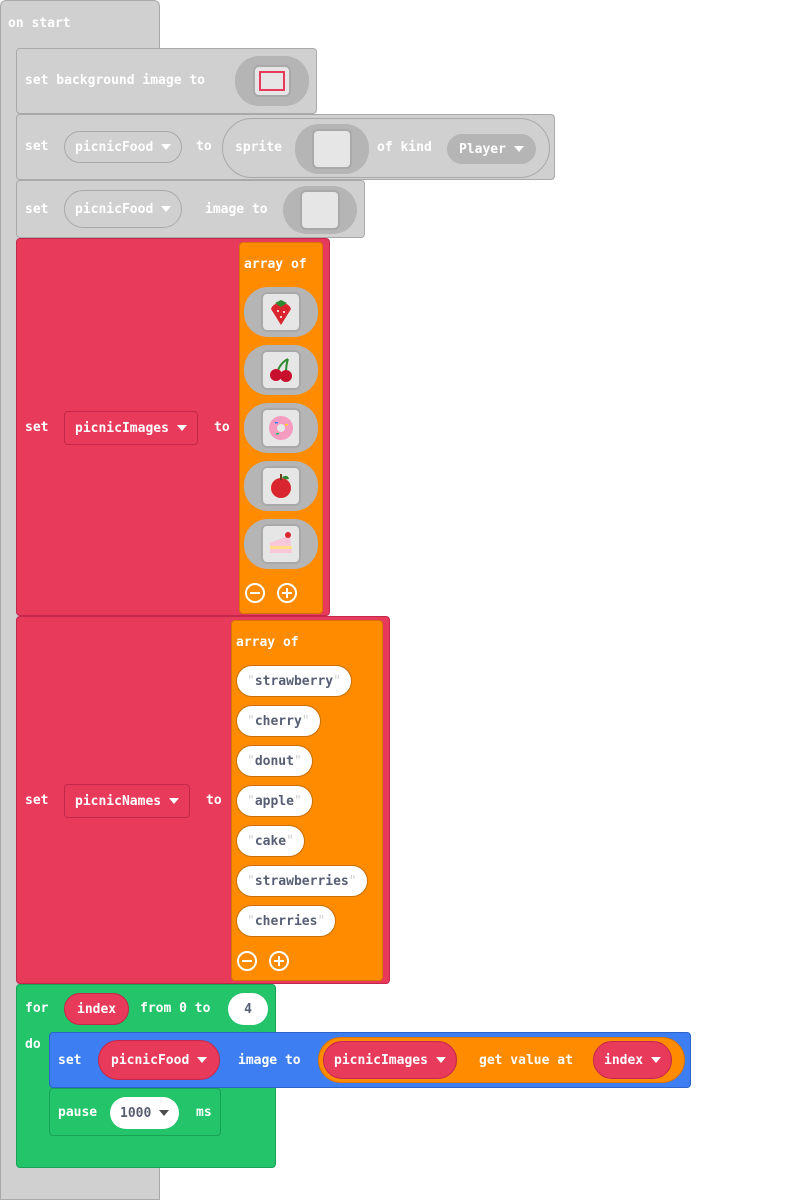 The width and height of the screenshot is (795, 1200). What do you see at coordinates (526, 1060) in the screenshot?
I see `get-value-at-label: get value at` at bounding box center [526, 1060].